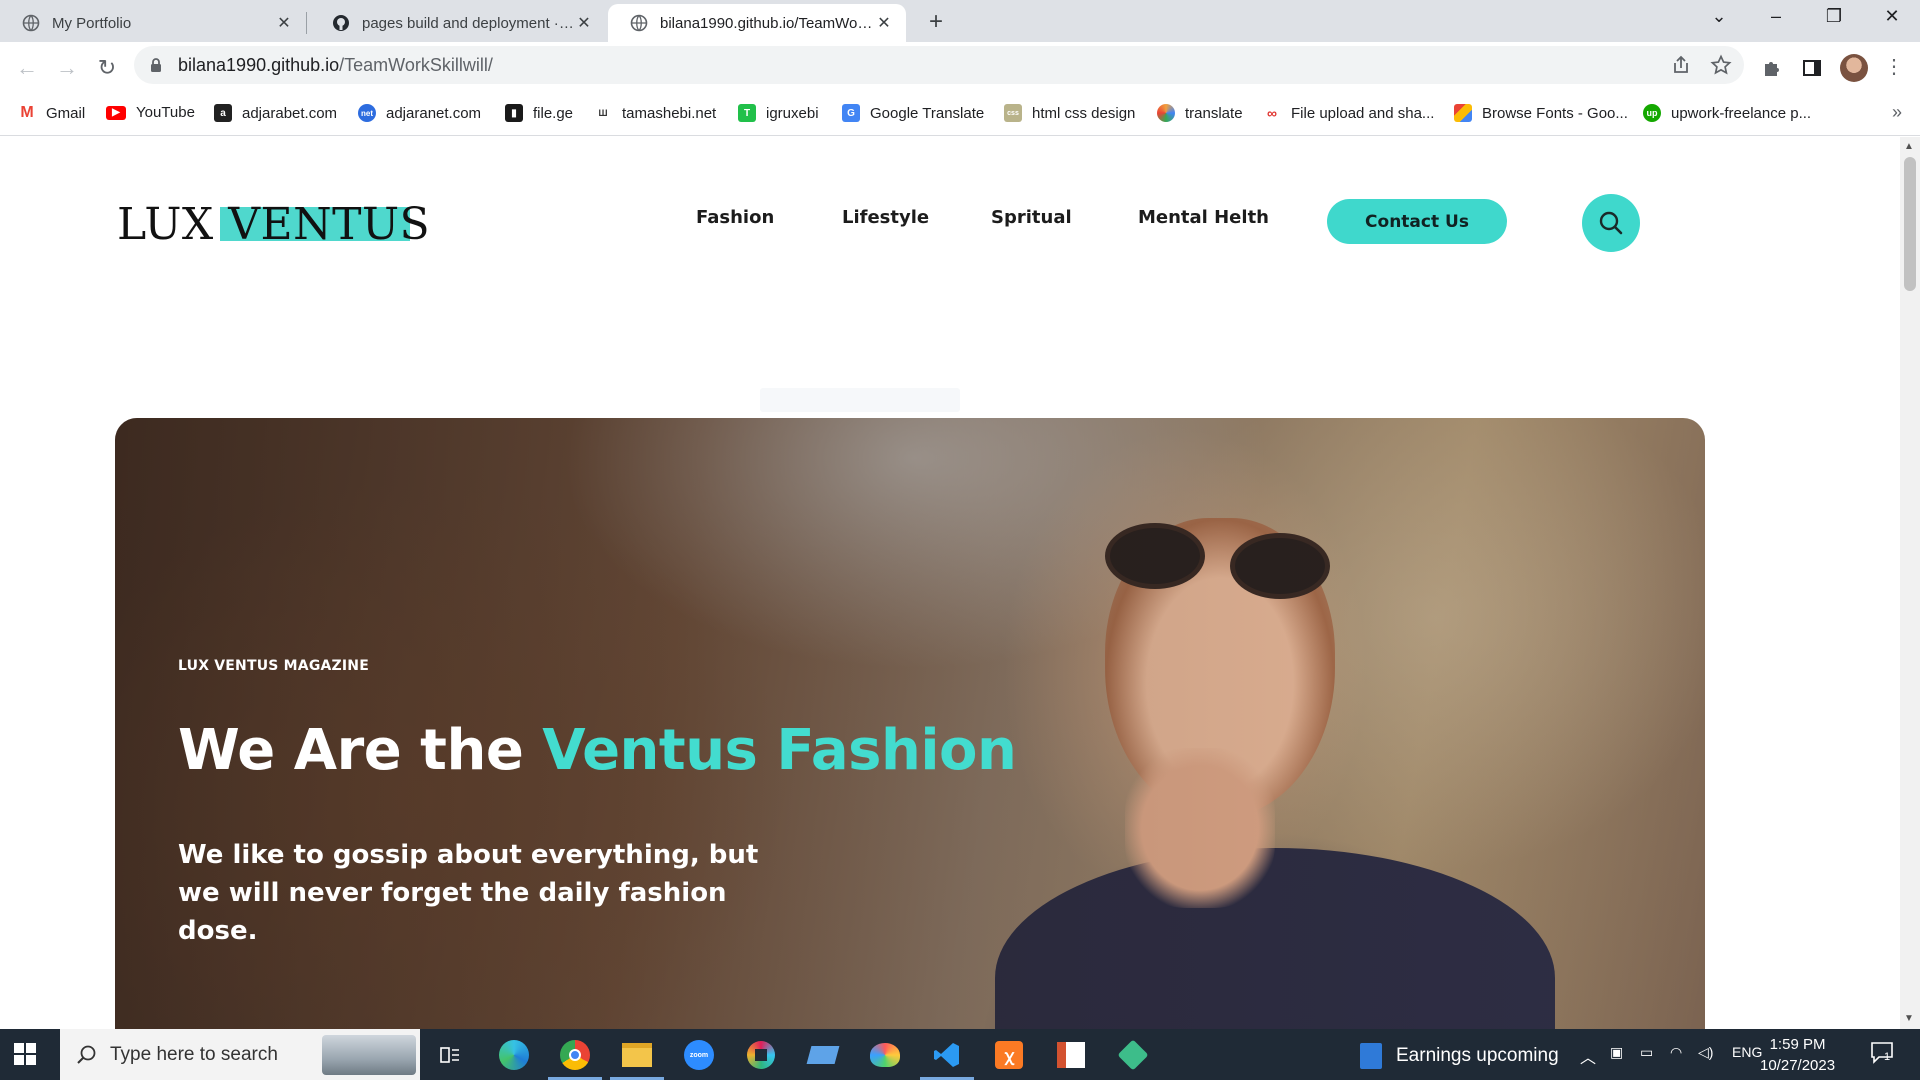  I want to click on kebab-menu-icon: ⋮, so click(1894, 66).